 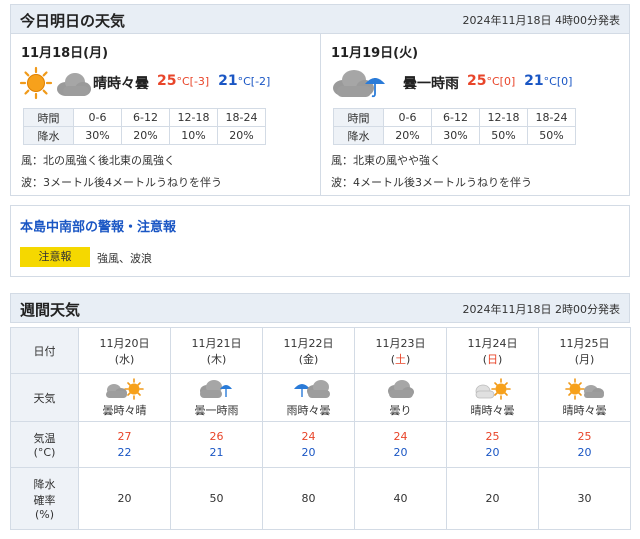 What do you see at coordinates (44, 350) in the screenshot?
I see `date-label: 日付` at bounding box center [44, 350].